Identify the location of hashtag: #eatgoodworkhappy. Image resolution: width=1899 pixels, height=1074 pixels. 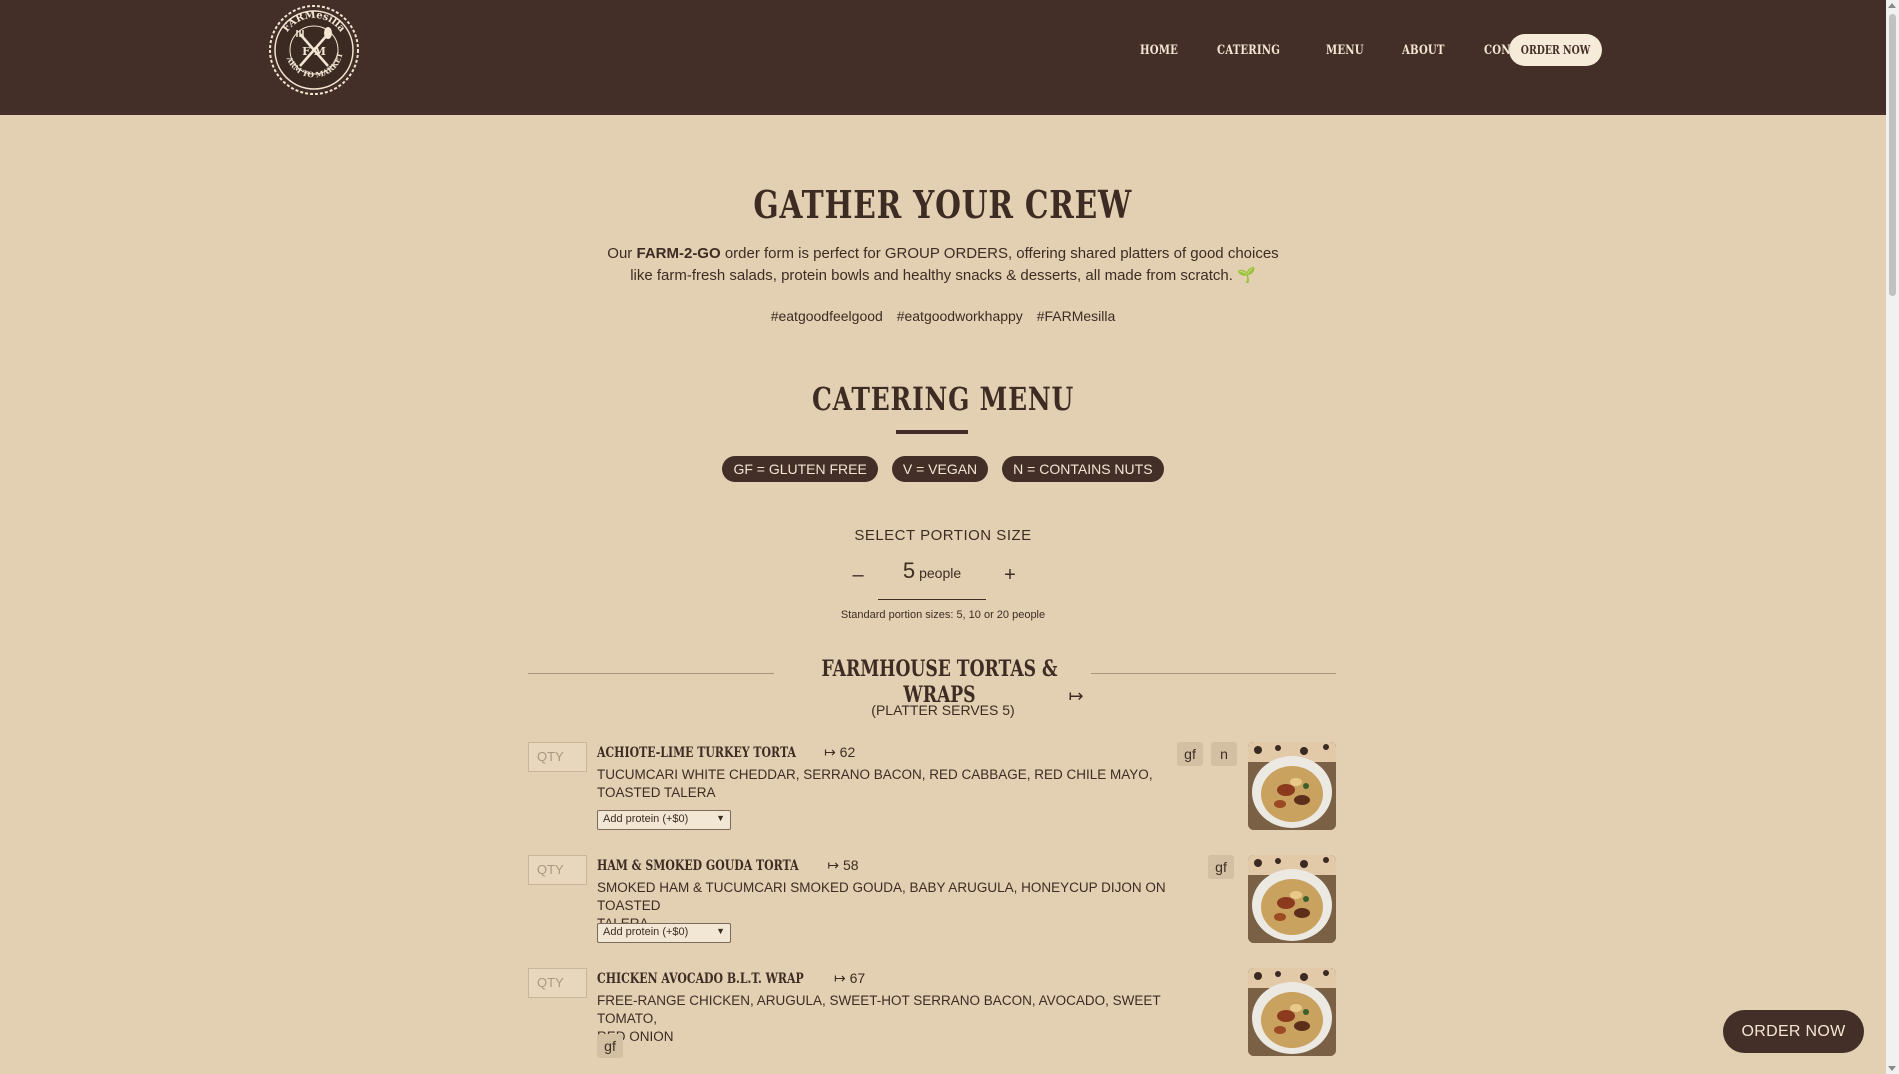
(960, 316).